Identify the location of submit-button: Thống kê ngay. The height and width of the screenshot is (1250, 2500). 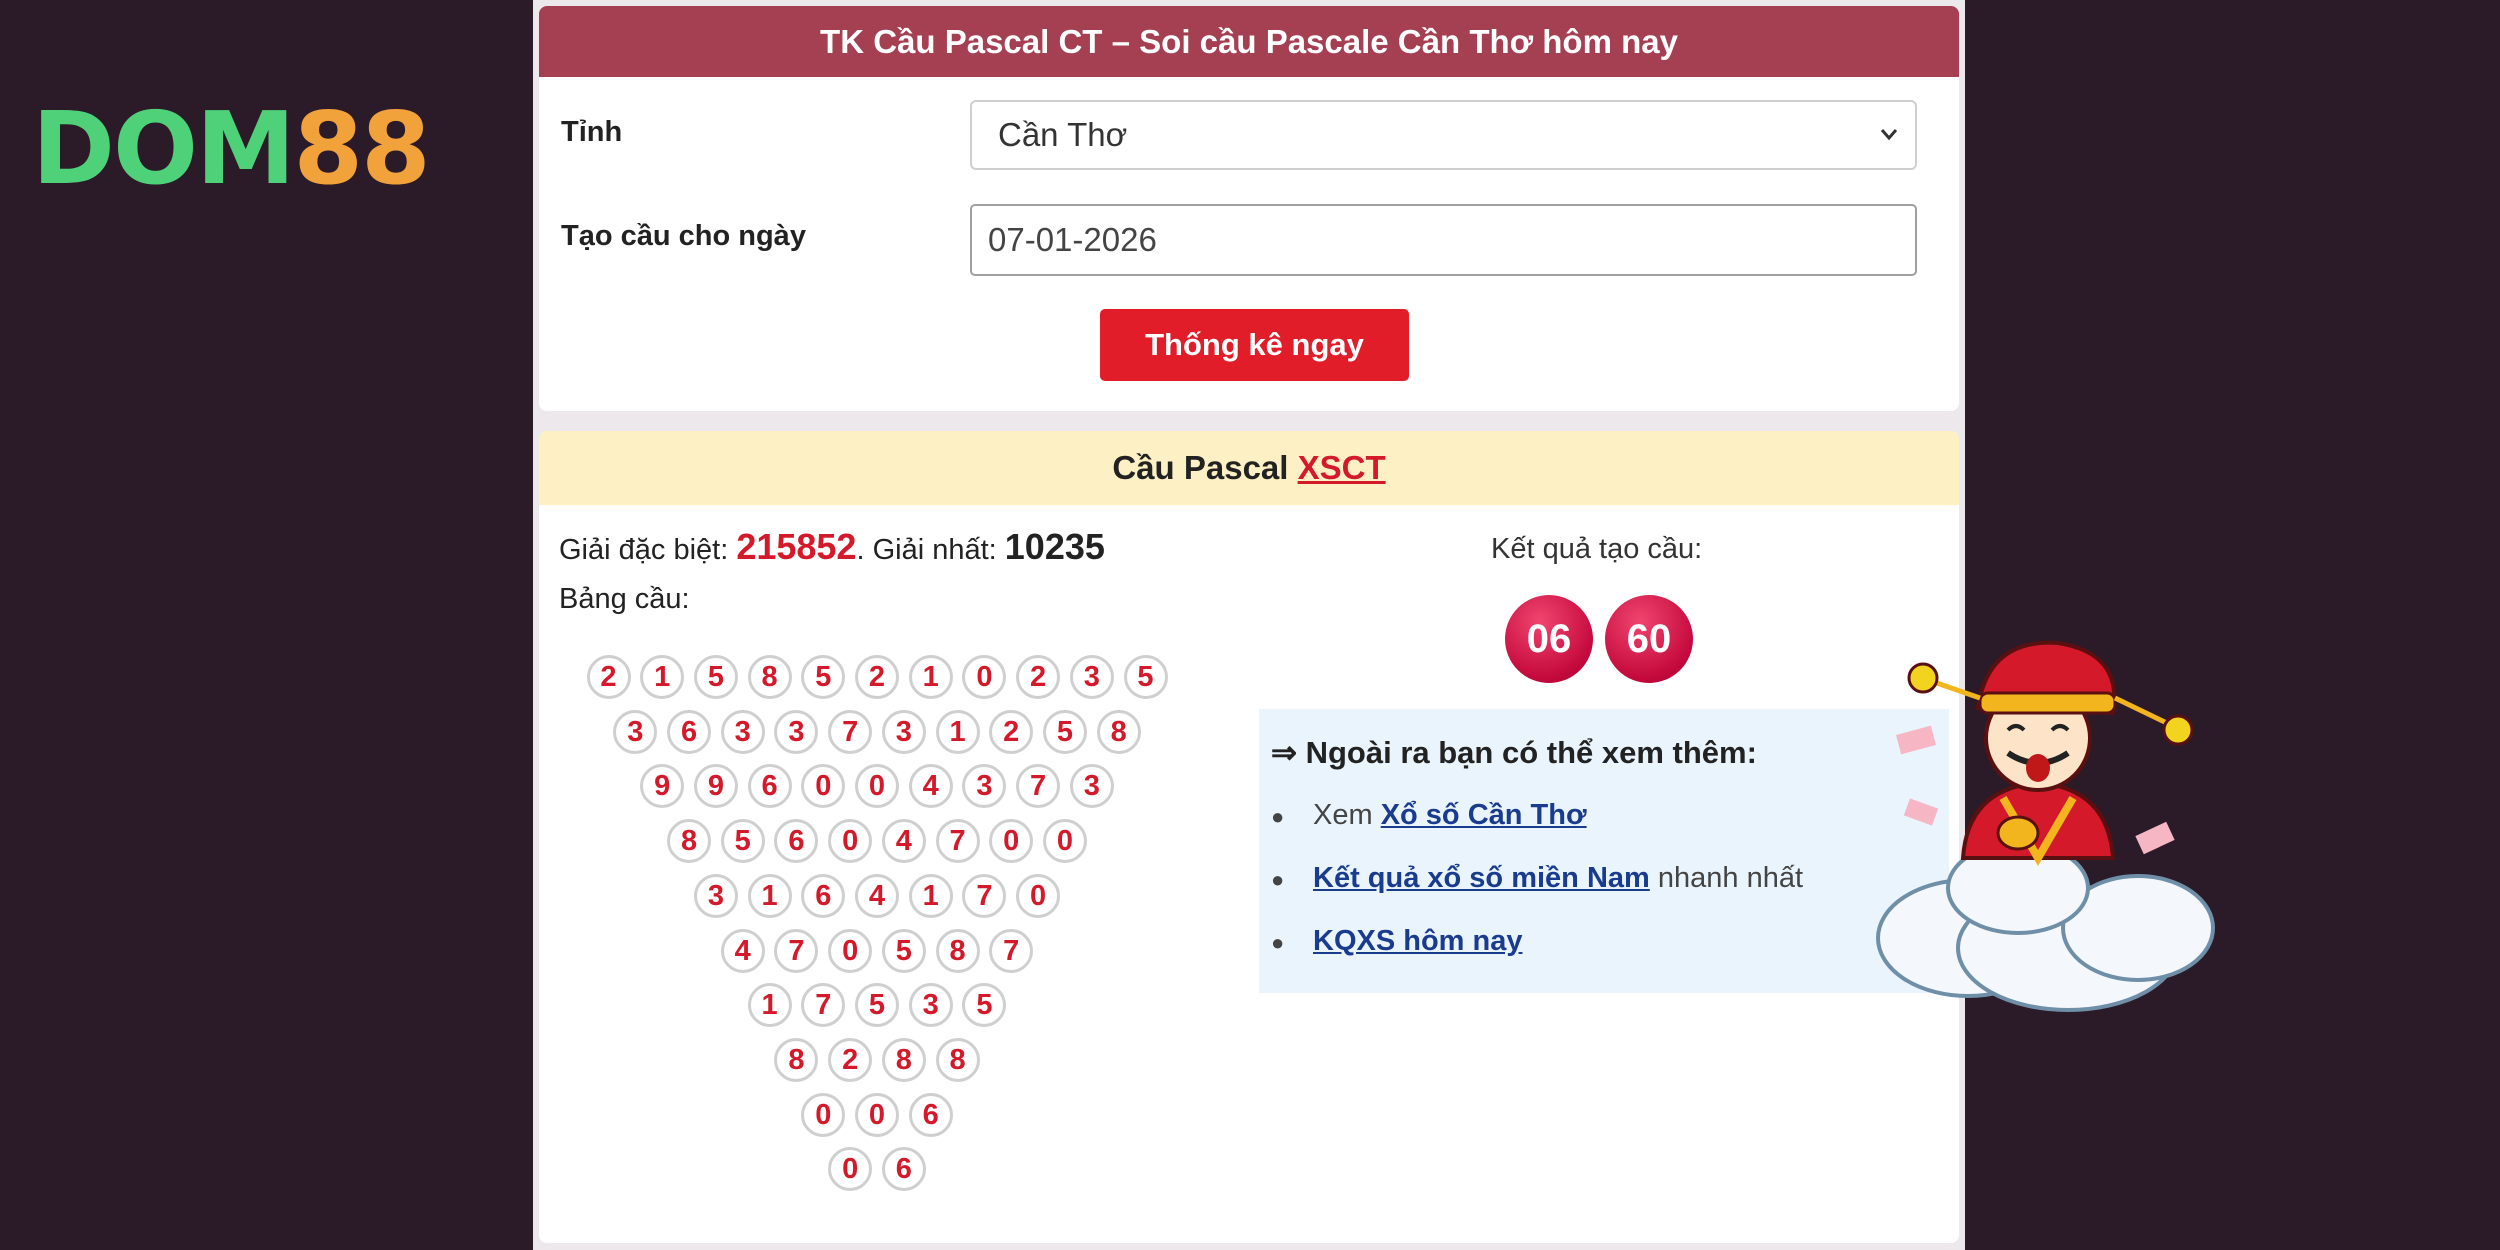
(1254, 345).